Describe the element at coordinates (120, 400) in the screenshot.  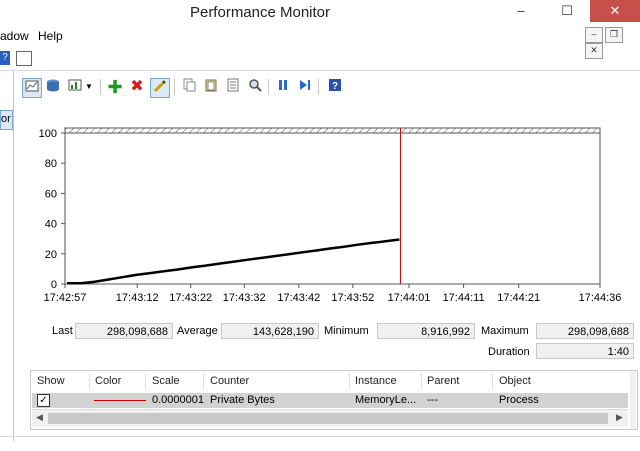
I see `counter-color-swatch` at that location.